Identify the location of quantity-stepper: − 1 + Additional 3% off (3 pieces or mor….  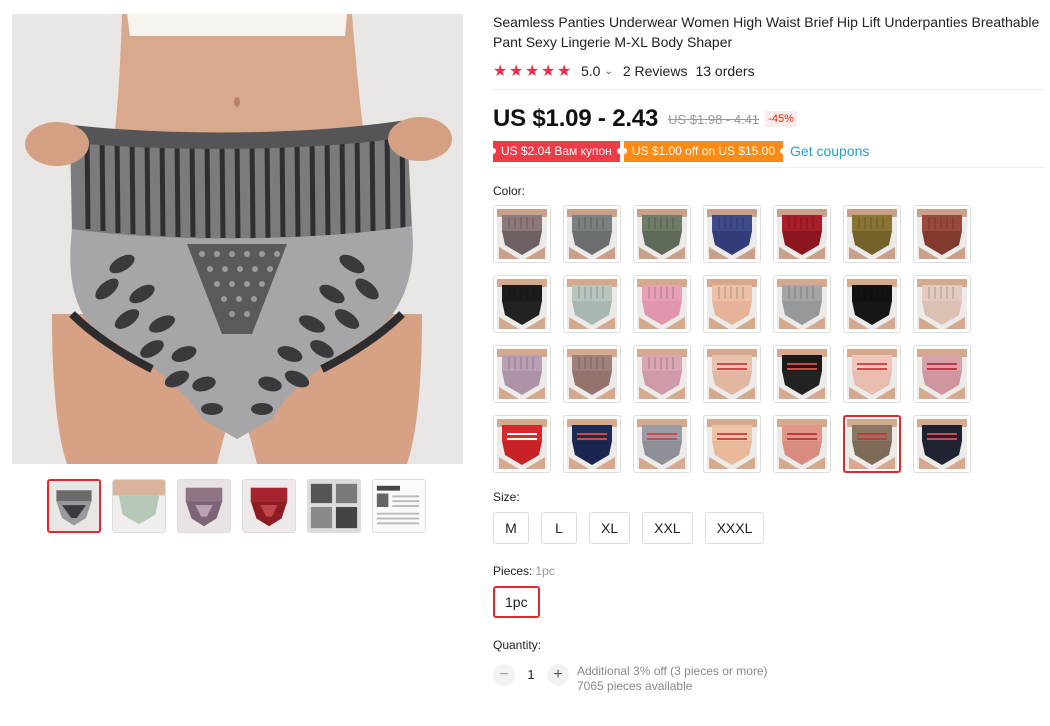
(769, 679).